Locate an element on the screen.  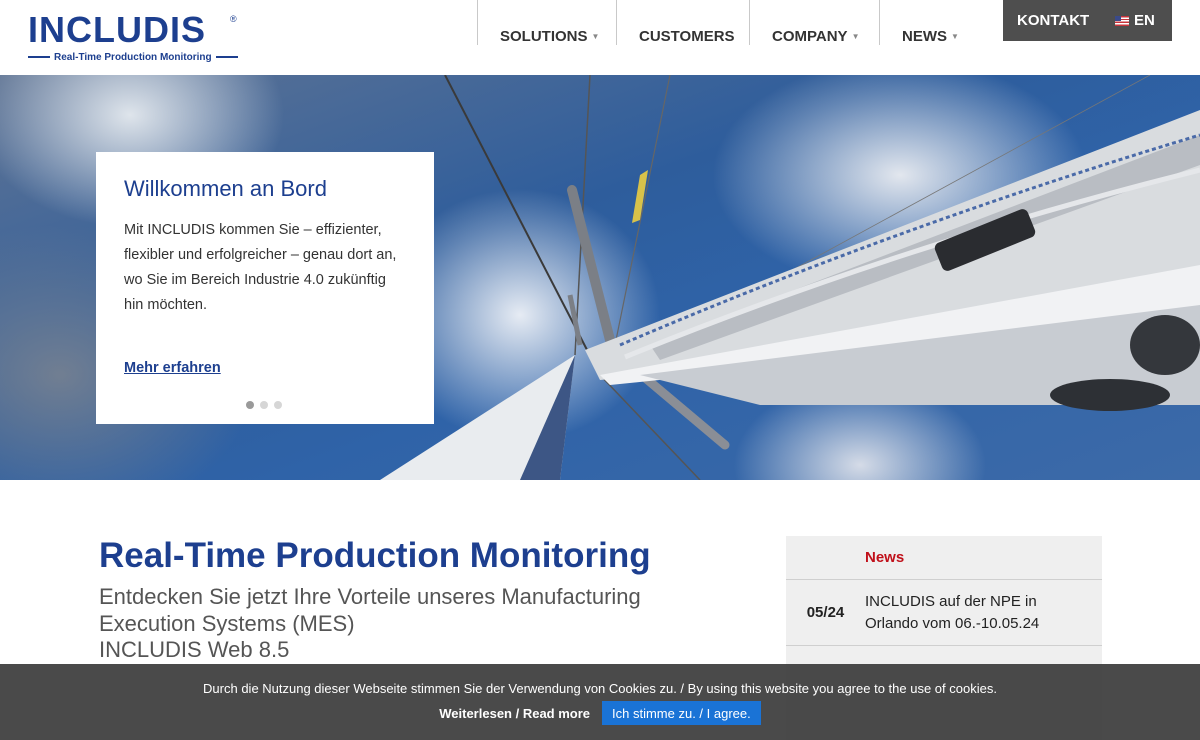
nav-item-label: NEWS is located at coordinates (924, 36).